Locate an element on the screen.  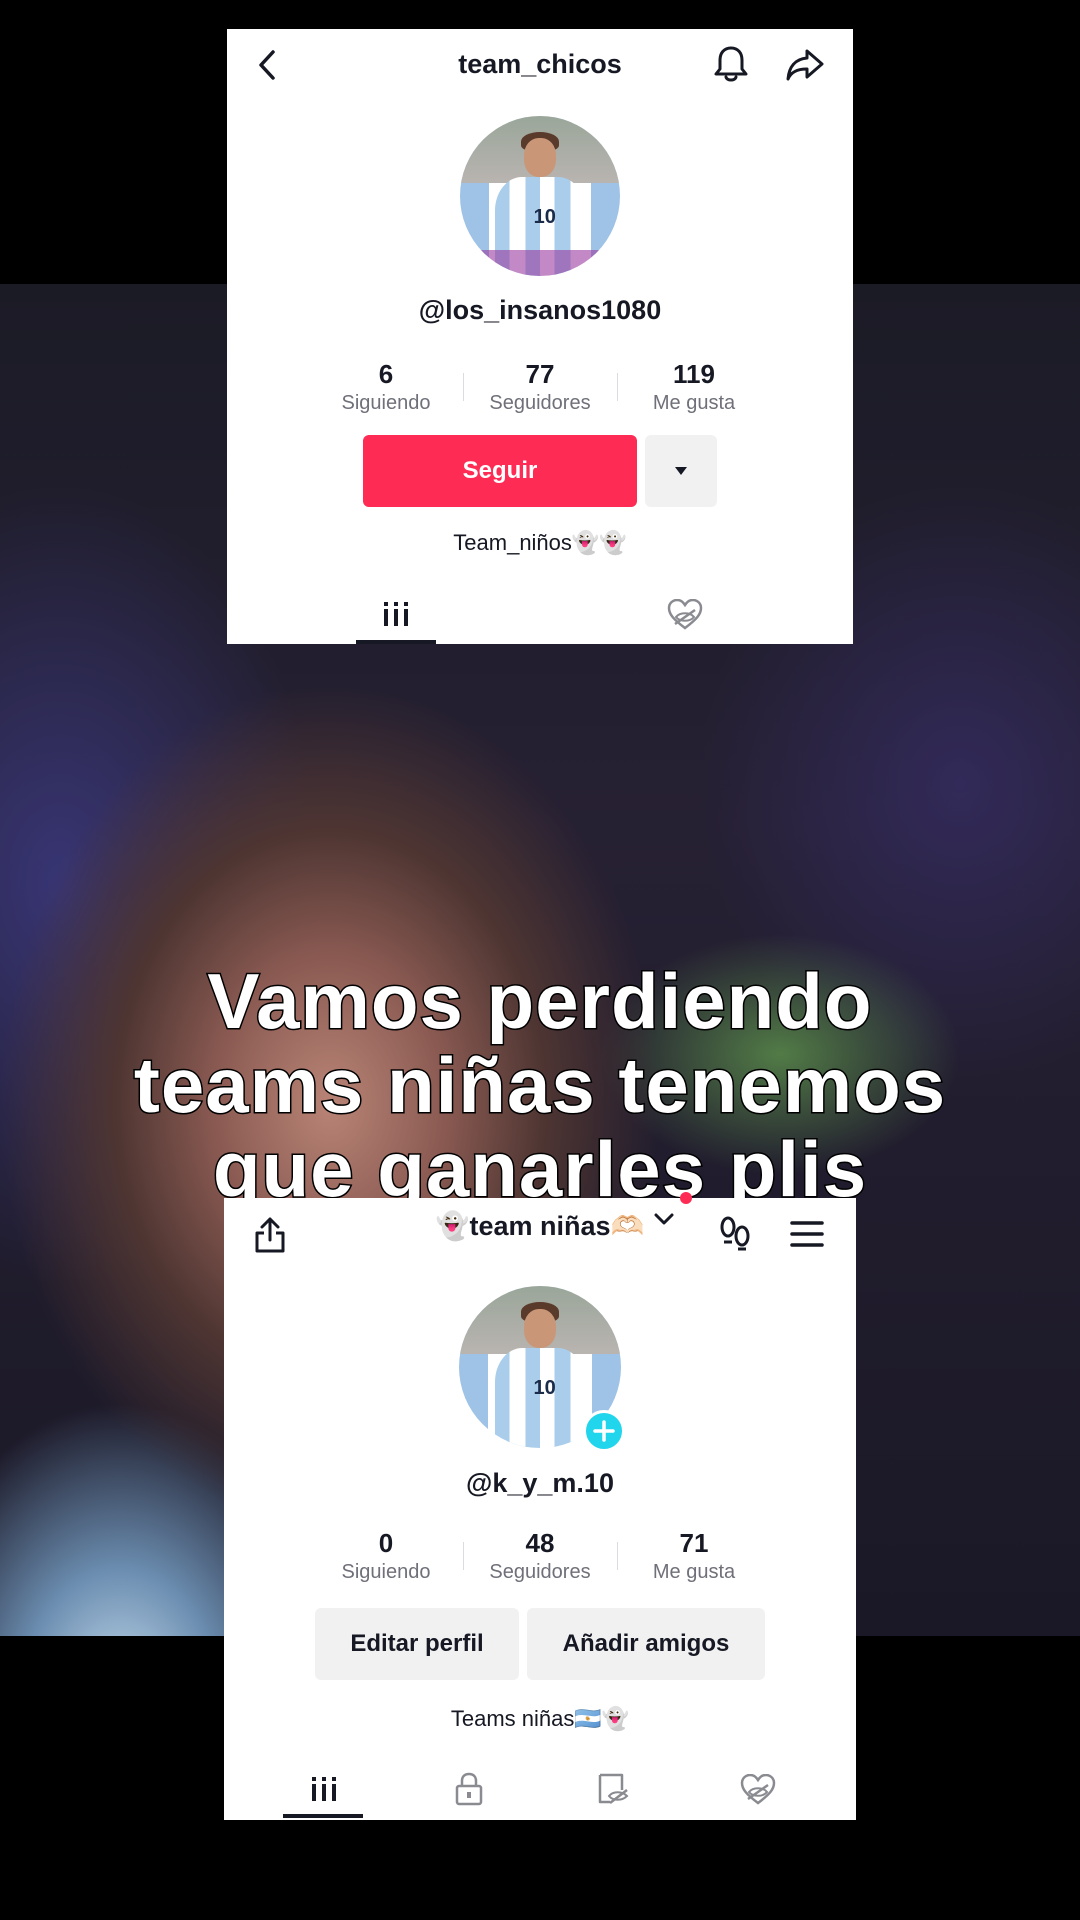
stat-following: 6 Siguiendo is located at coordinates (386, 388).